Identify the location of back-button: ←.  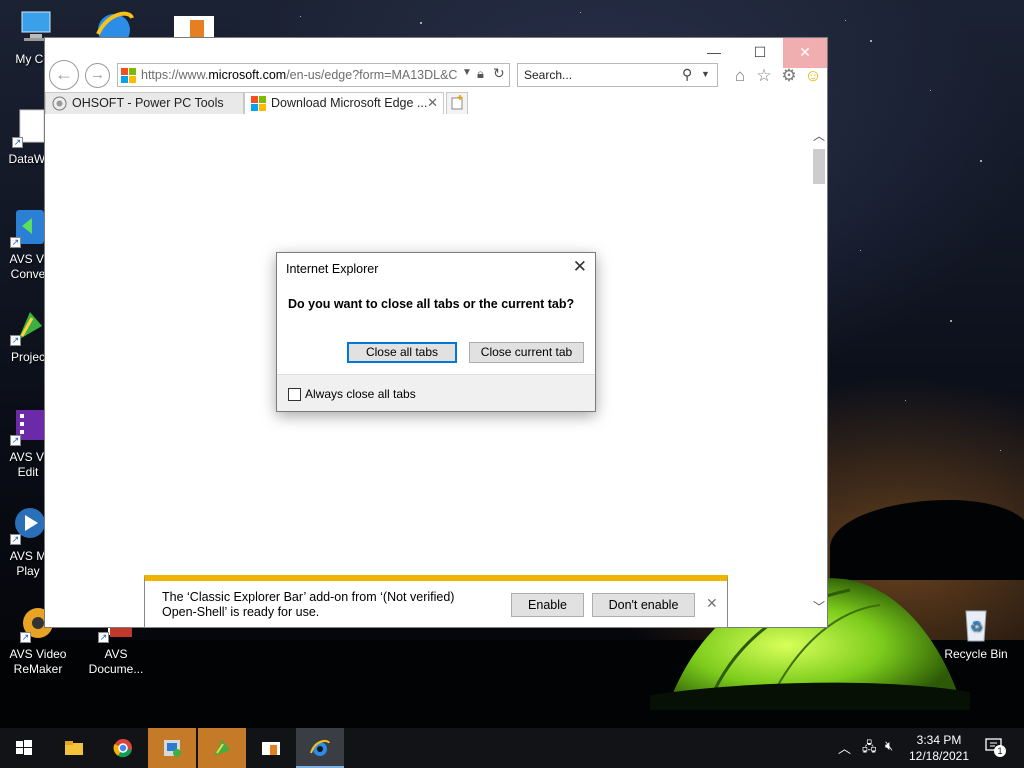
(64, 75).